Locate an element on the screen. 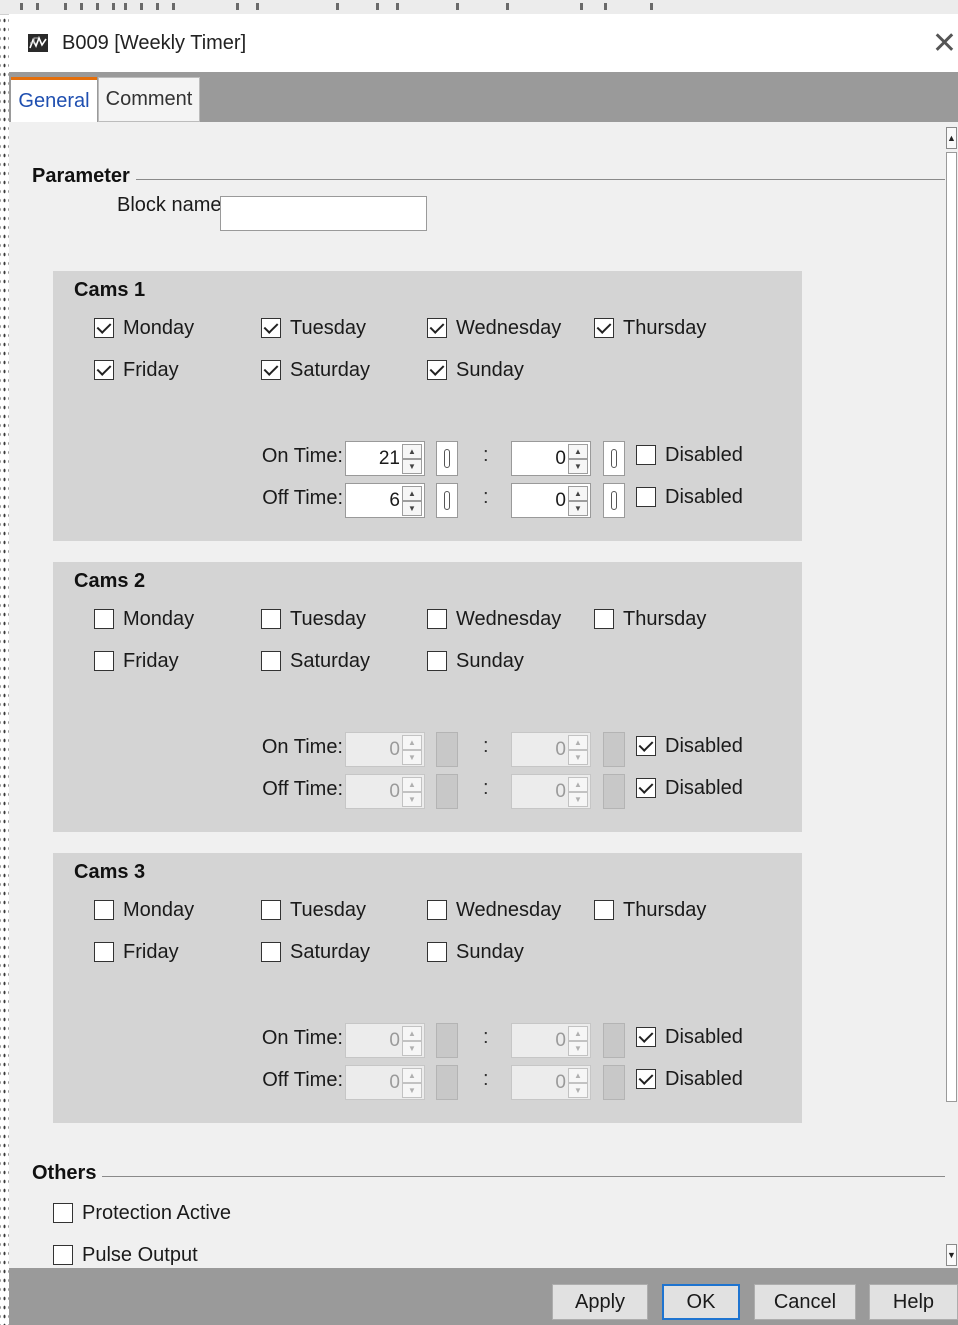 This screenshot has height=1325, width=958. cams-1-wednesday-checkbox: Wednesday is located at coordinates (494, 328).